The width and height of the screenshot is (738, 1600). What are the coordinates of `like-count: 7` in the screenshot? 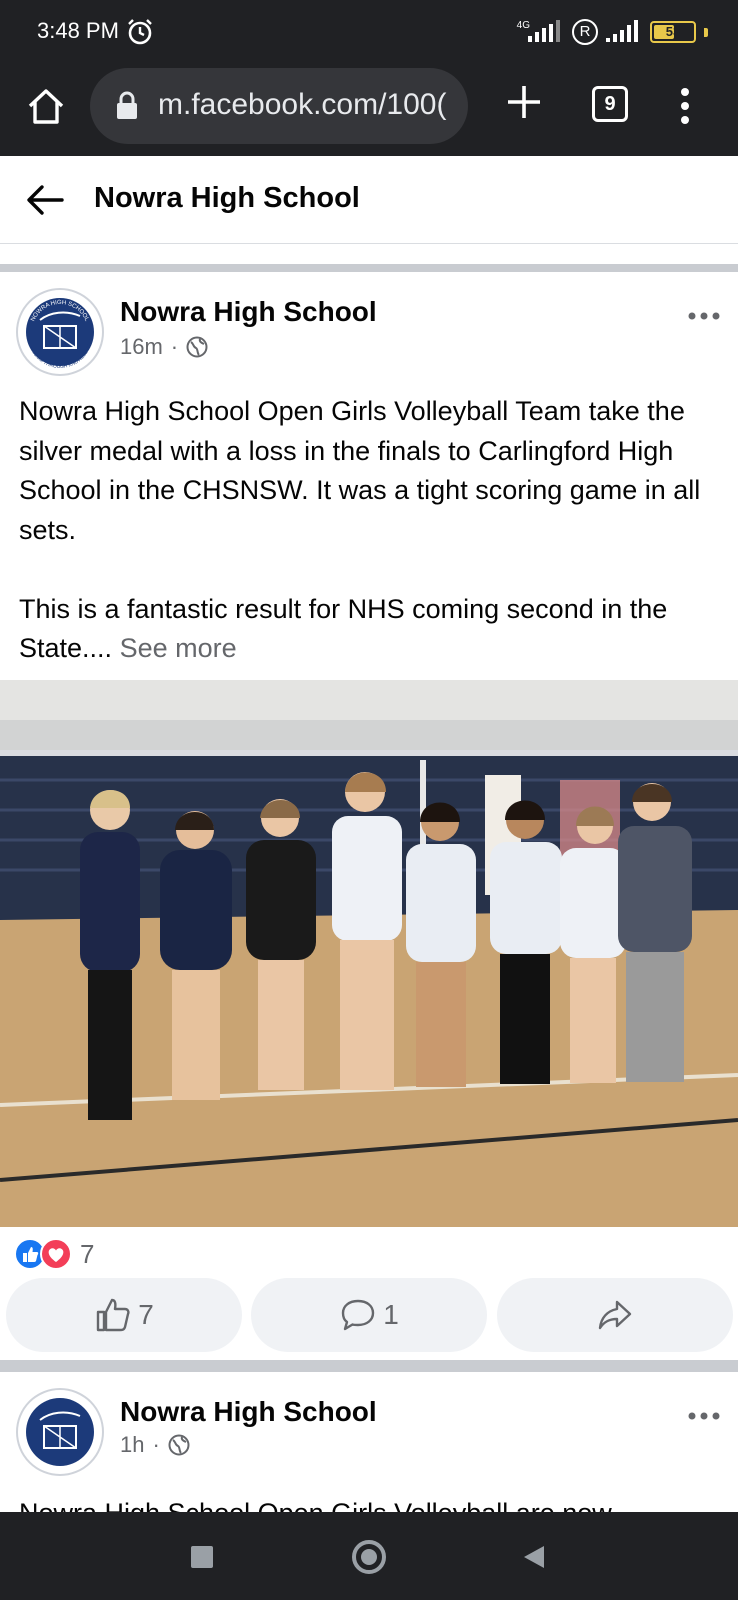 It's located at (146, 1314).